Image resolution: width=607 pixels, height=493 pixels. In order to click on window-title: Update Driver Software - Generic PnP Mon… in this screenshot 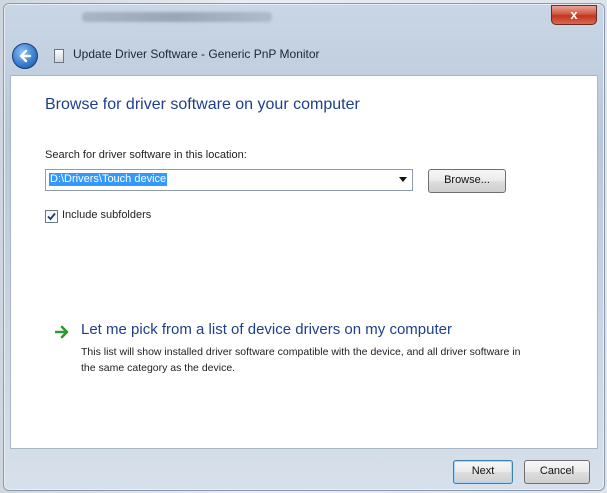, I will do `click(196, 54)`.